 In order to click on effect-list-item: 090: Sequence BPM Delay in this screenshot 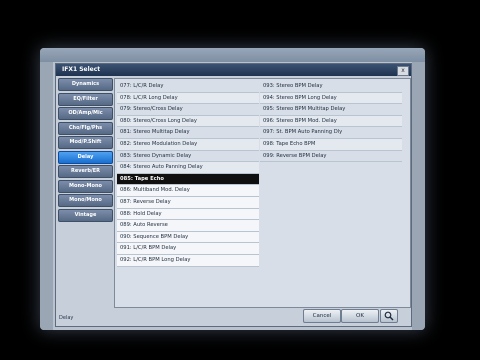, I will do `click(188, 237)`.